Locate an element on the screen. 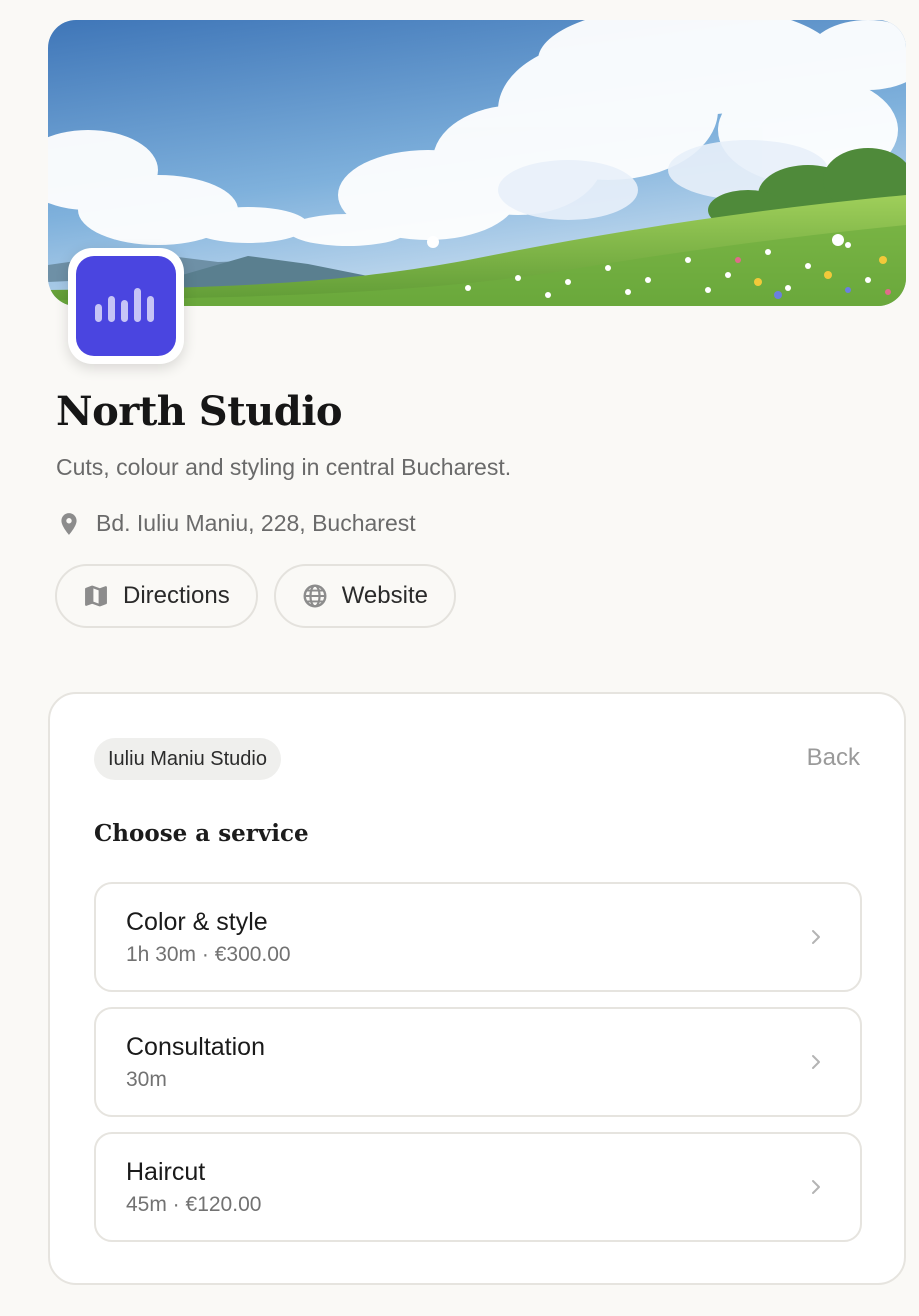  map-icon is located at coordinates (96, 596).